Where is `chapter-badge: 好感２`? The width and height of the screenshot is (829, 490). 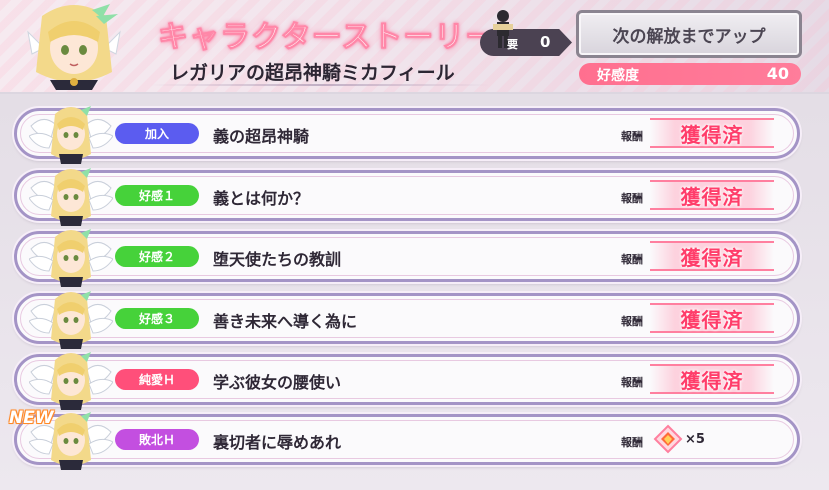
chapter-badge: 好感２ is located at coordinates (157, 256).